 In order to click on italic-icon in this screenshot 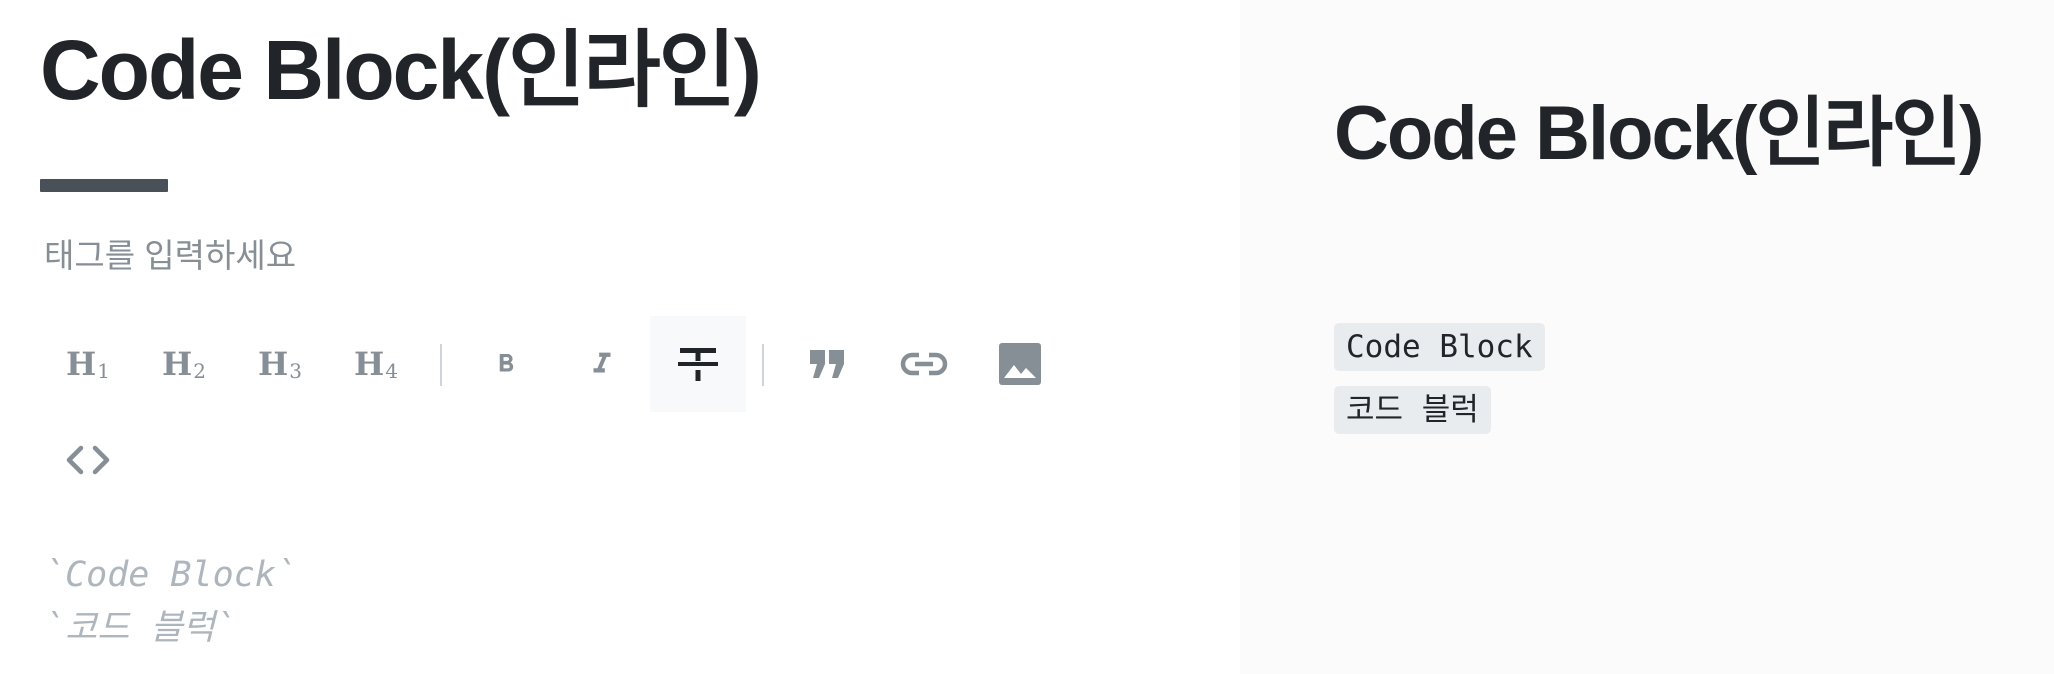, I will do `click(602, 362)`.